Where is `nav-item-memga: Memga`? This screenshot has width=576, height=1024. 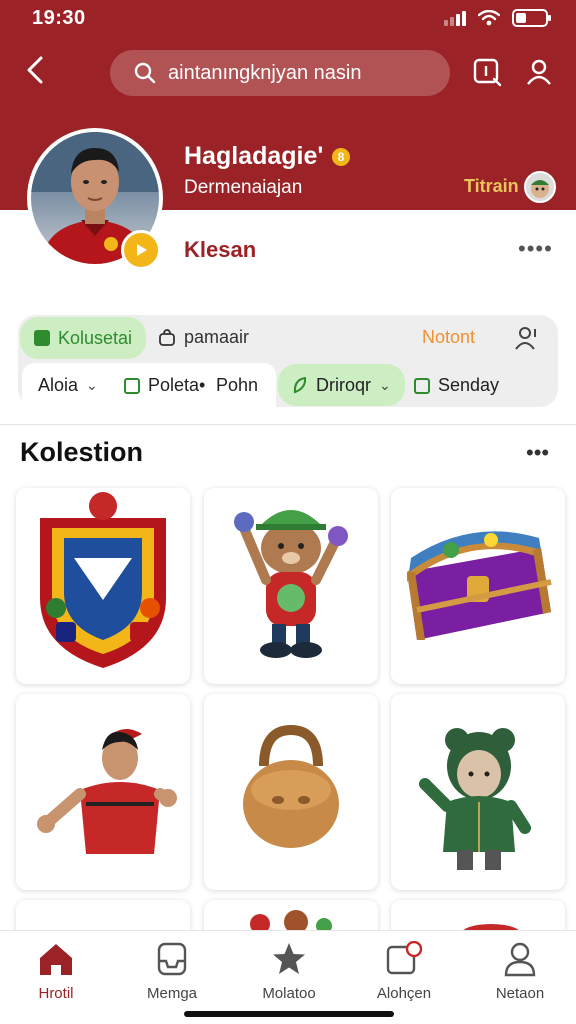 nav-item-memga: Memga is located at coordinates (172, 974).